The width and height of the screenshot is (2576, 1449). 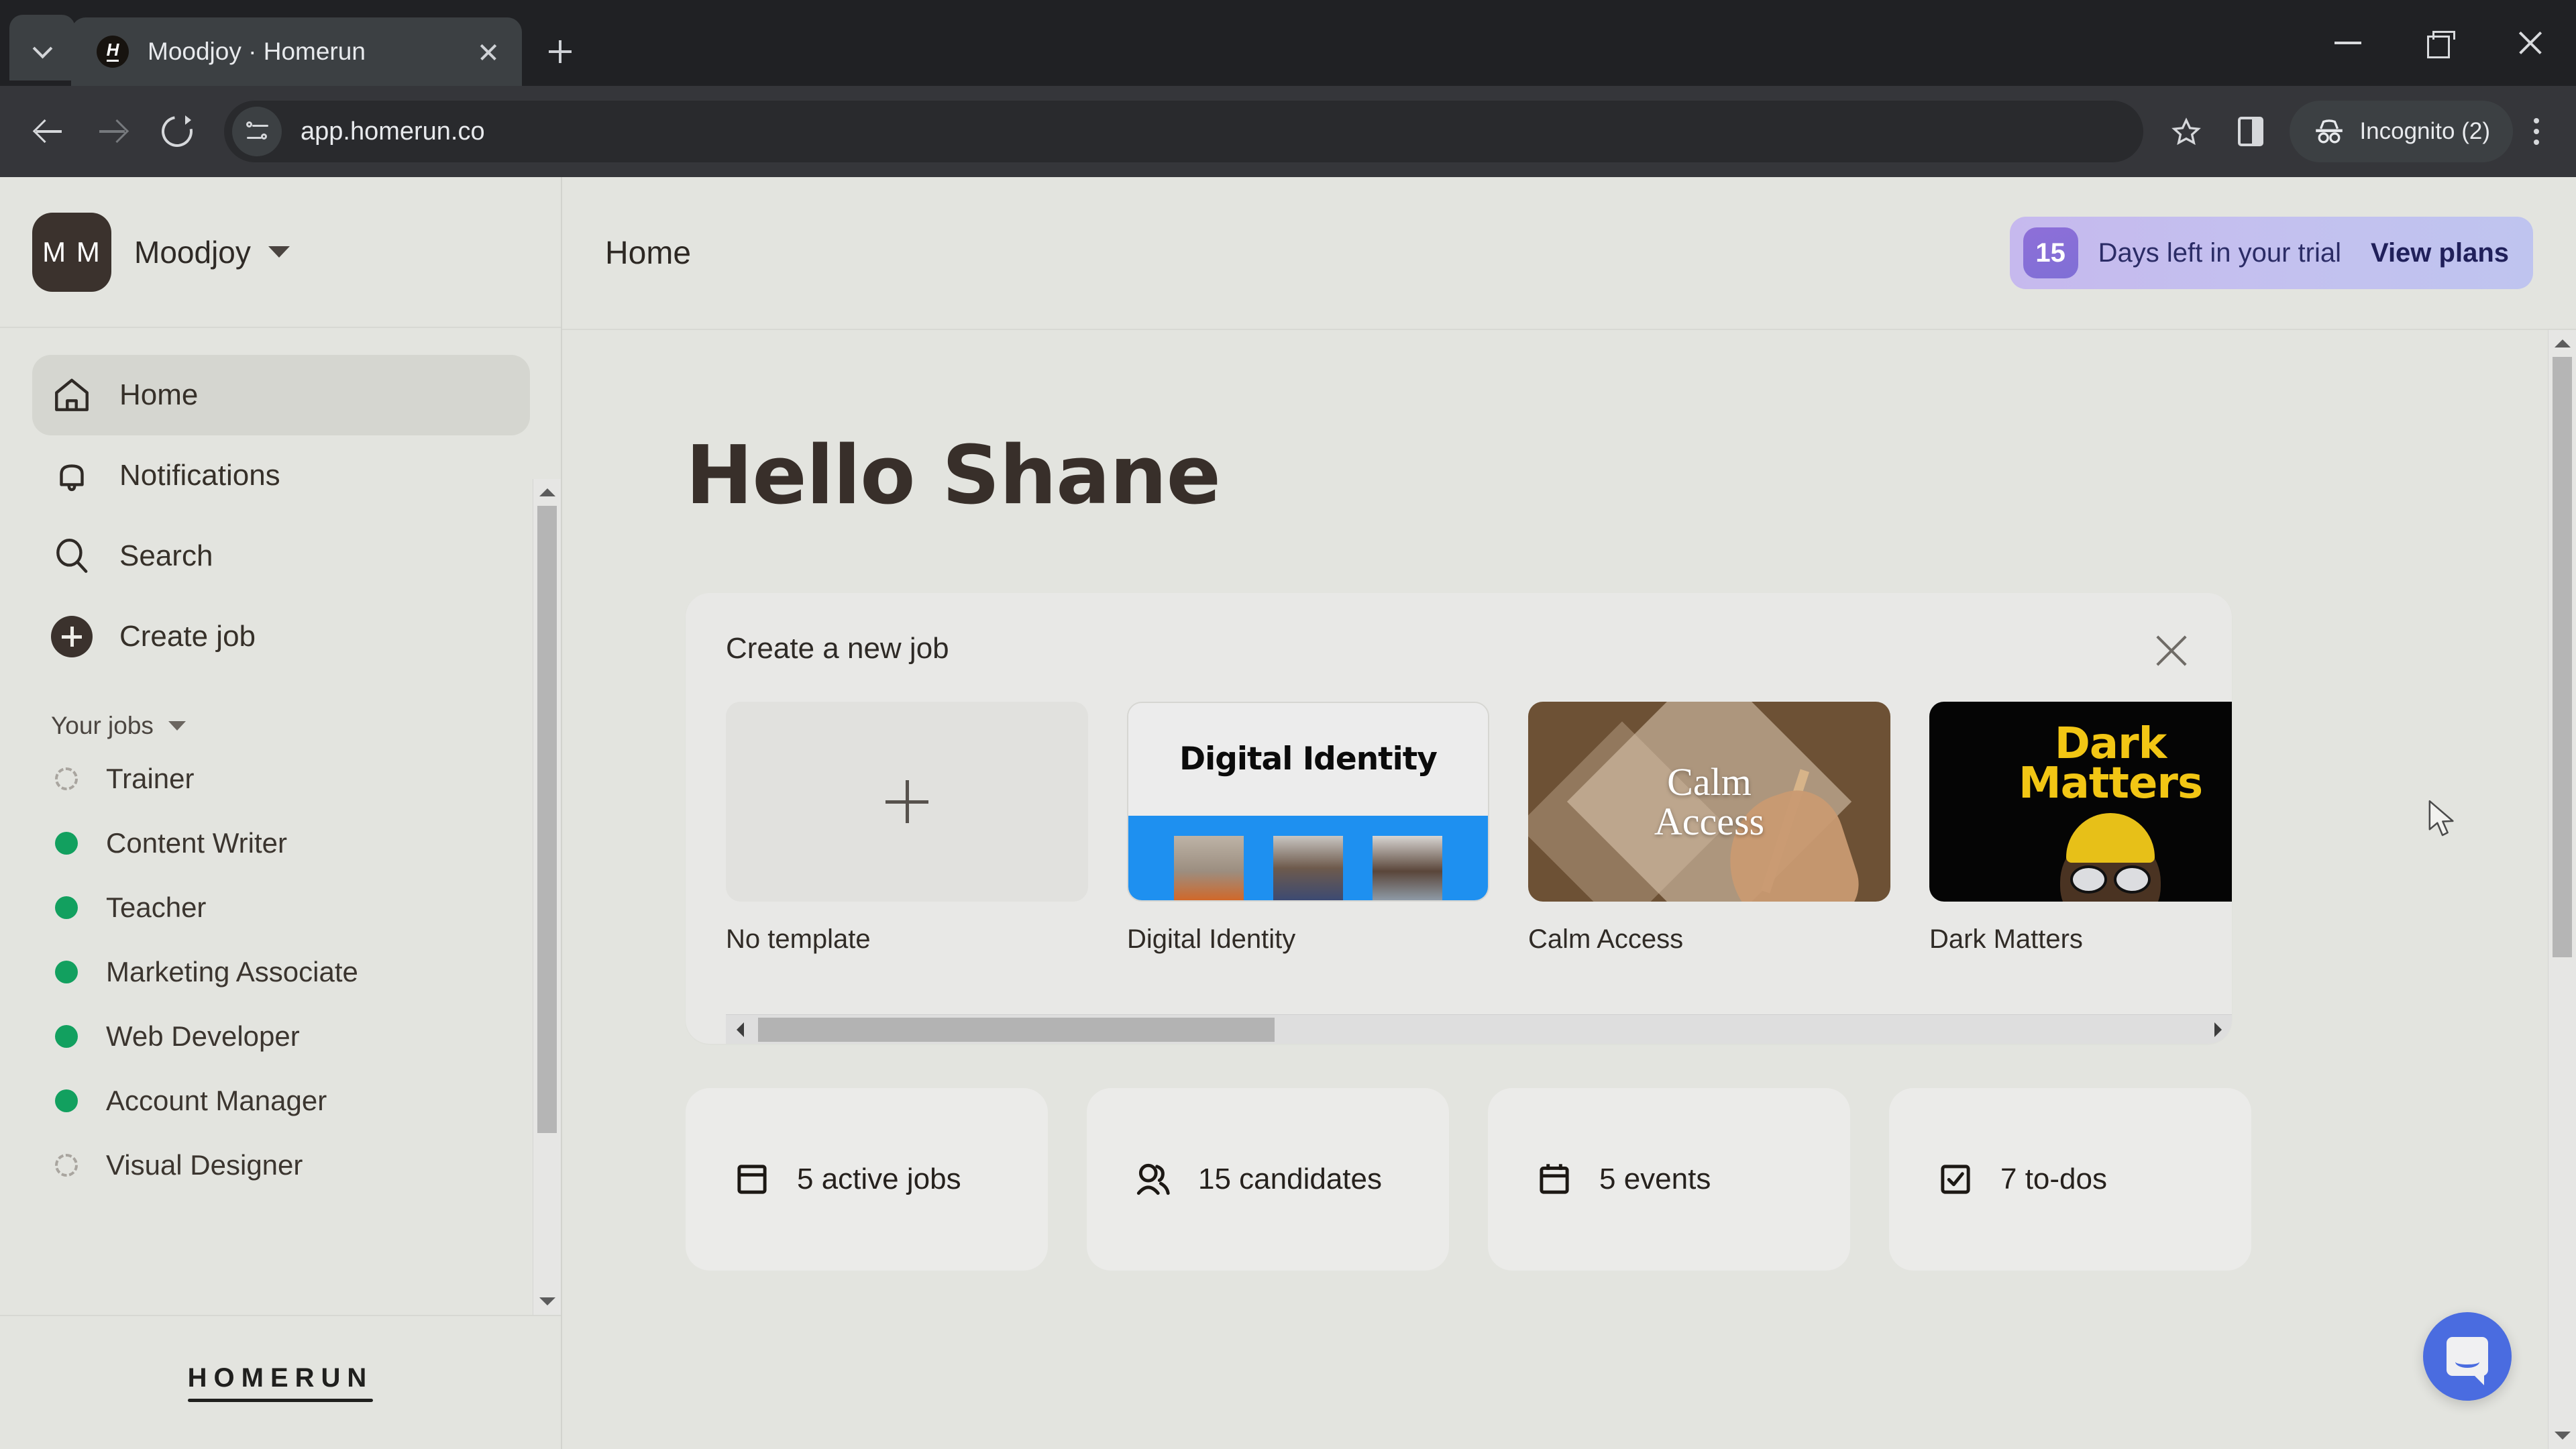 I want to click on reload-button, so click(x=177, y=131).